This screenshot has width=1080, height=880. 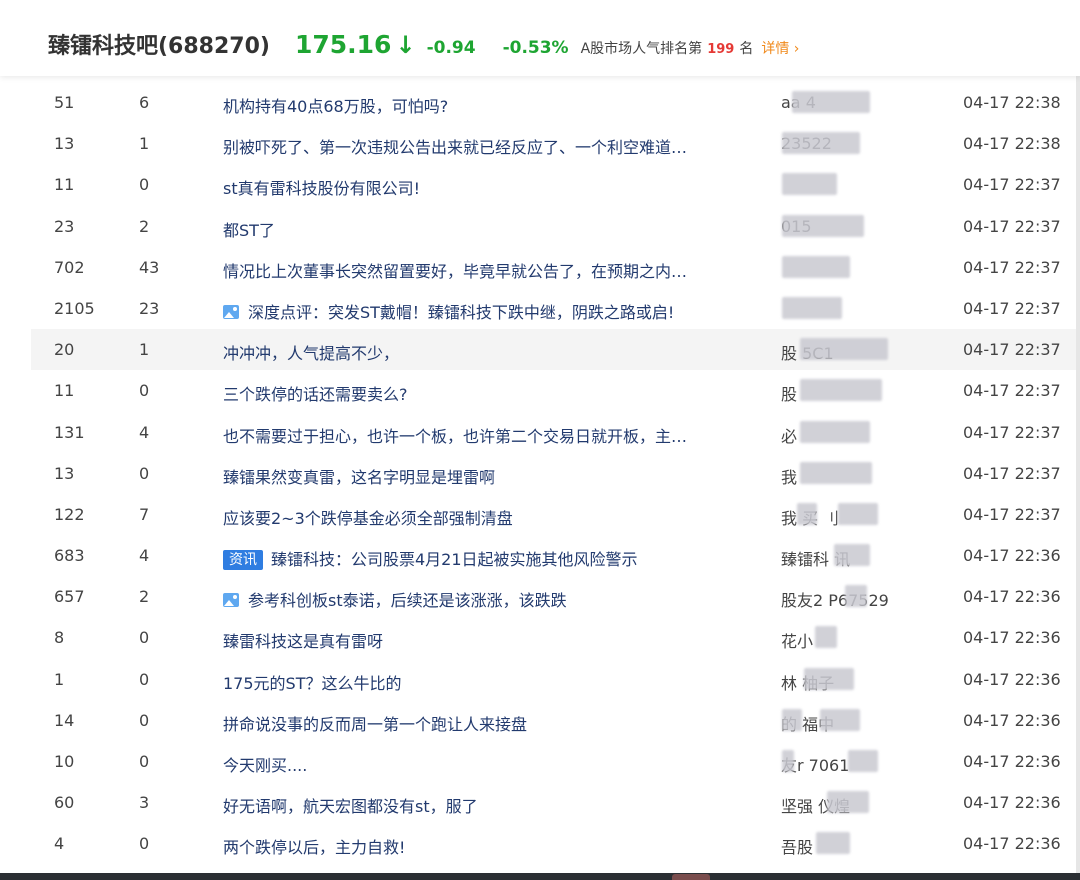 I want to click on post-title-link: 冲冲冲，人气提高不少，, so click(x=311, y=353).